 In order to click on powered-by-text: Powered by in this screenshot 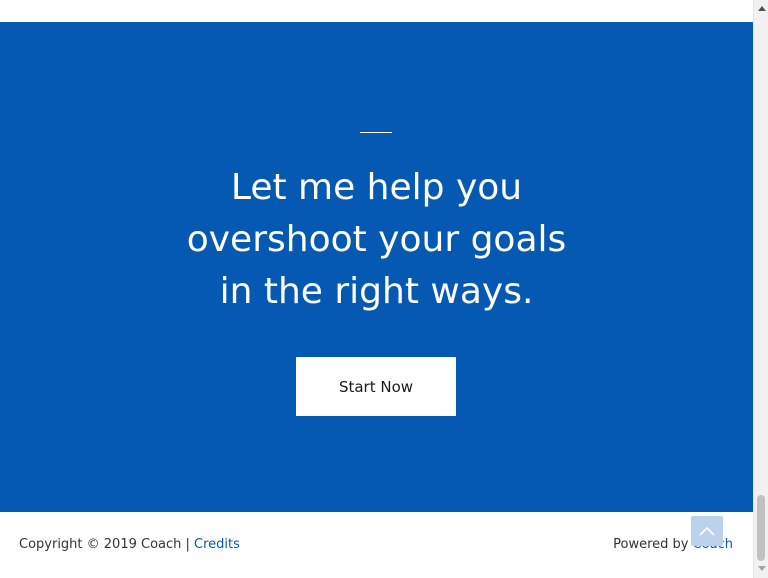, I will do `click(653, 544)`.